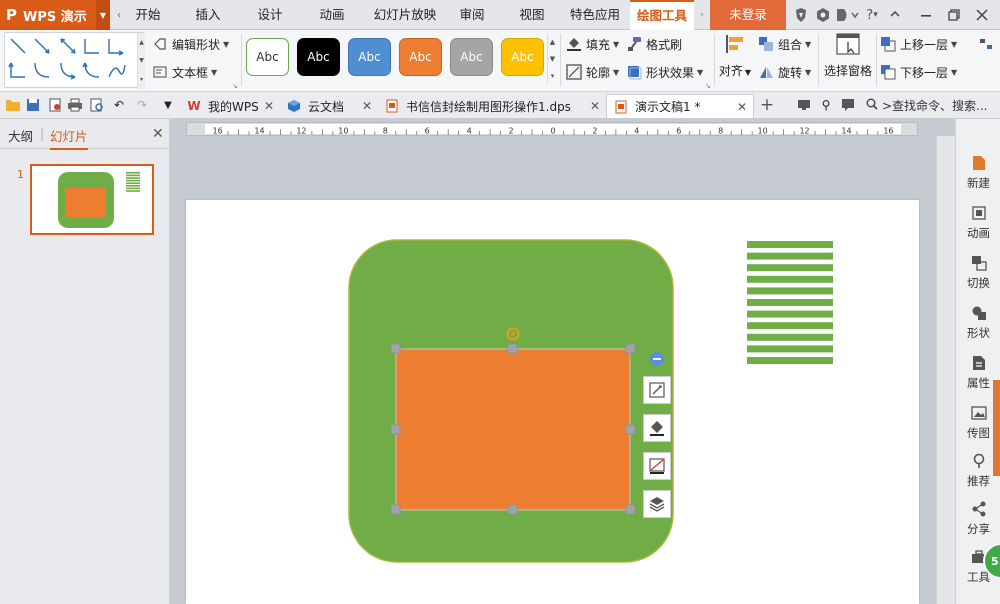 Image resolution: width=1000 pixels, height=604 pixels. Describe the element at coordinates (657, 359) in the screenshot. I see `collapse-tools-icon` at that location.